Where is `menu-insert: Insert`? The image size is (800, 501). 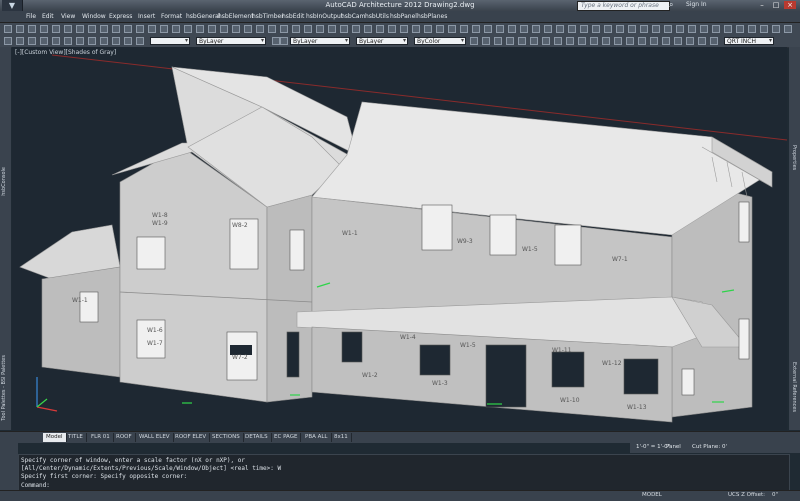
menu-insert: Insert is located at coordinates (146, 16).